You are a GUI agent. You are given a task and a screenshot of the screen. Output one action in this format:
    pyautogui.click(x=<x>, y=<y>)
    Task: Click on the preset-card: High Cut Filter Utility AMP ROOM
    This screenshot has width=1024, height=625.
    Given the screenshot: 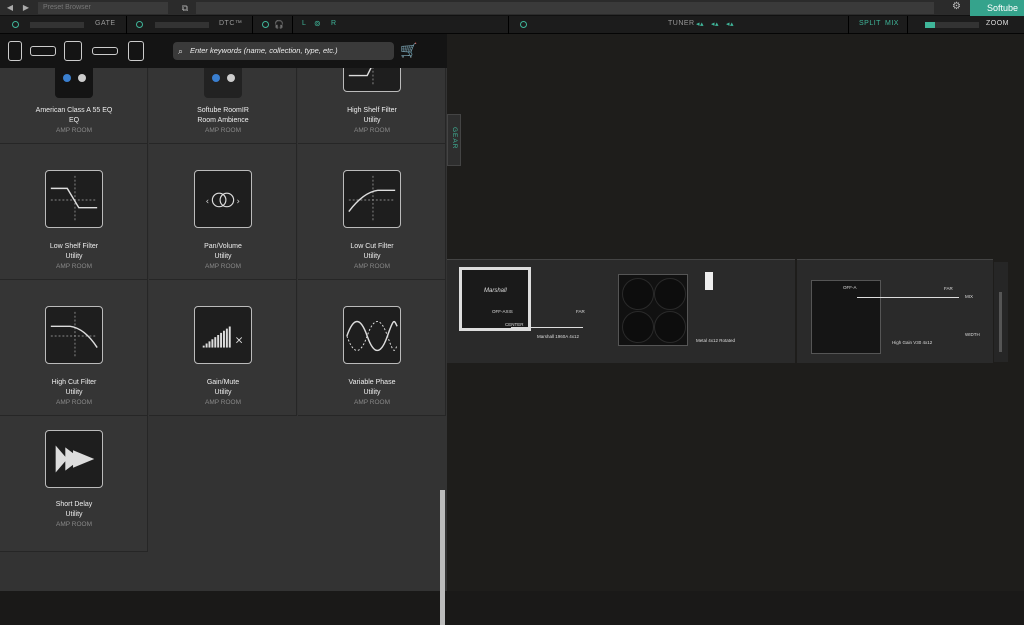 What is the action you would take?
    pyautogui.click(x=74, y=348)
    